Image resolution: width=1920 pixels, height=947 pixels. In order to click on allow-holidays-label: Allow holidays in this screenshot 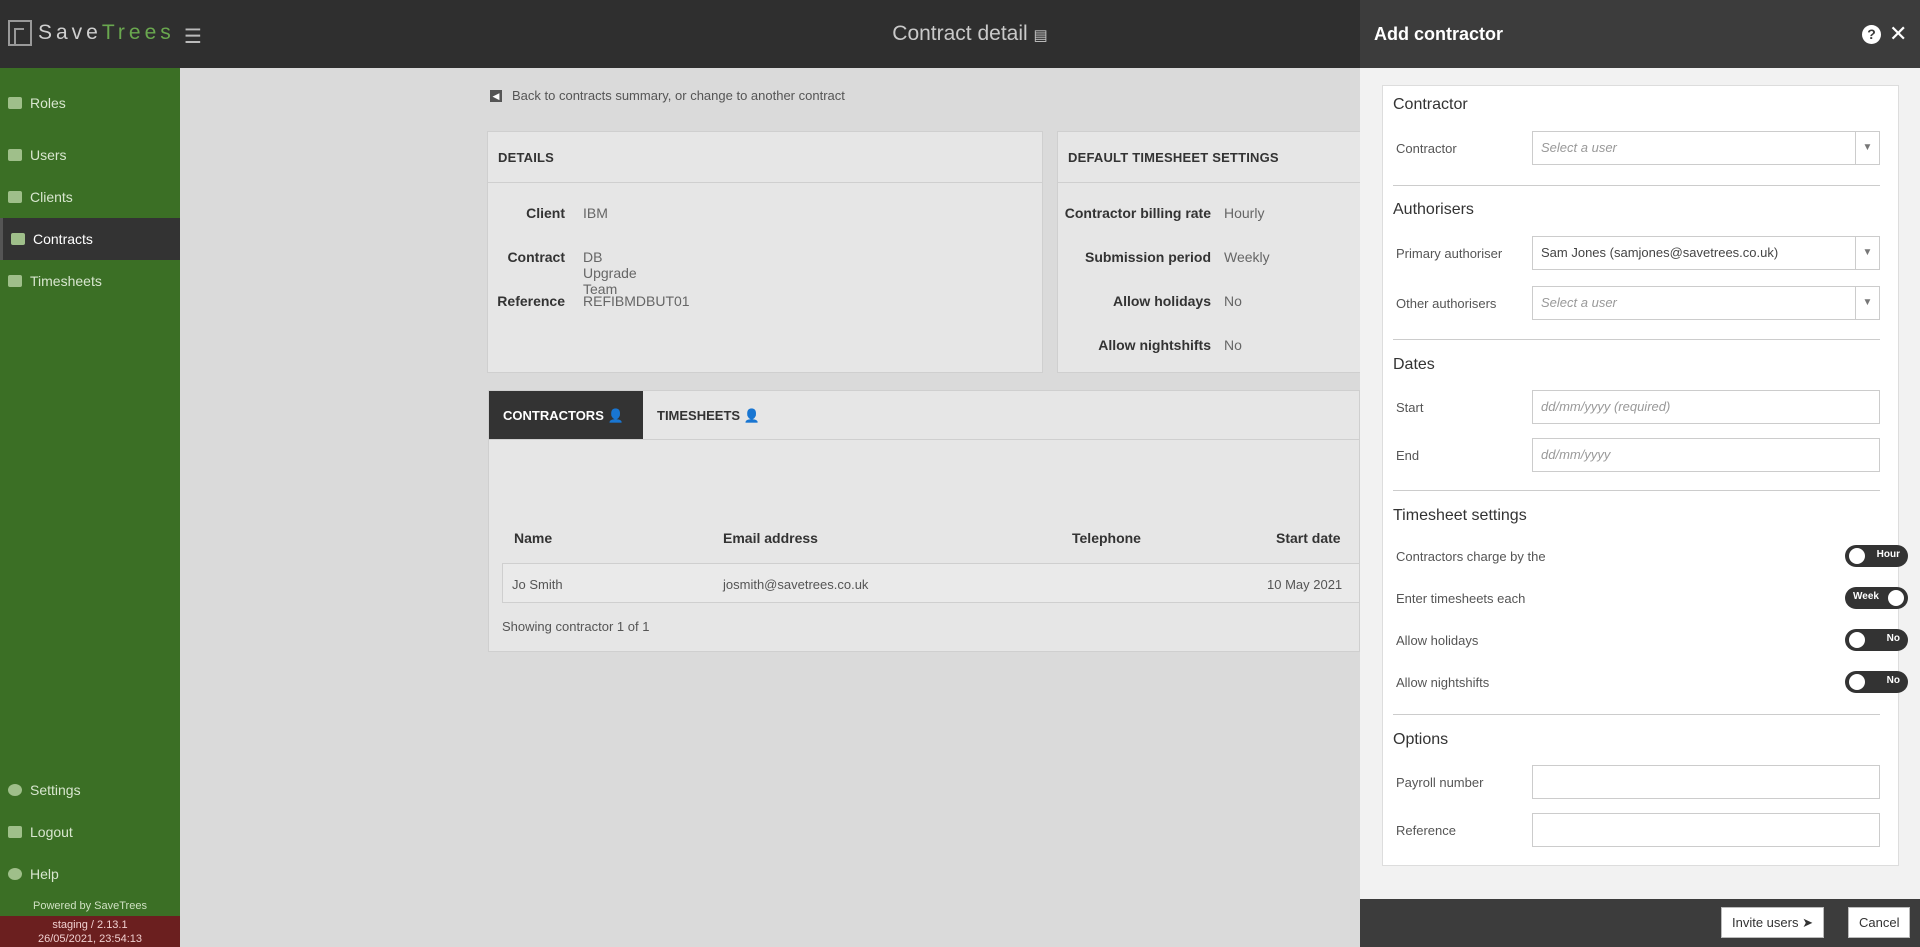, I will do `click(1437, 640)`.